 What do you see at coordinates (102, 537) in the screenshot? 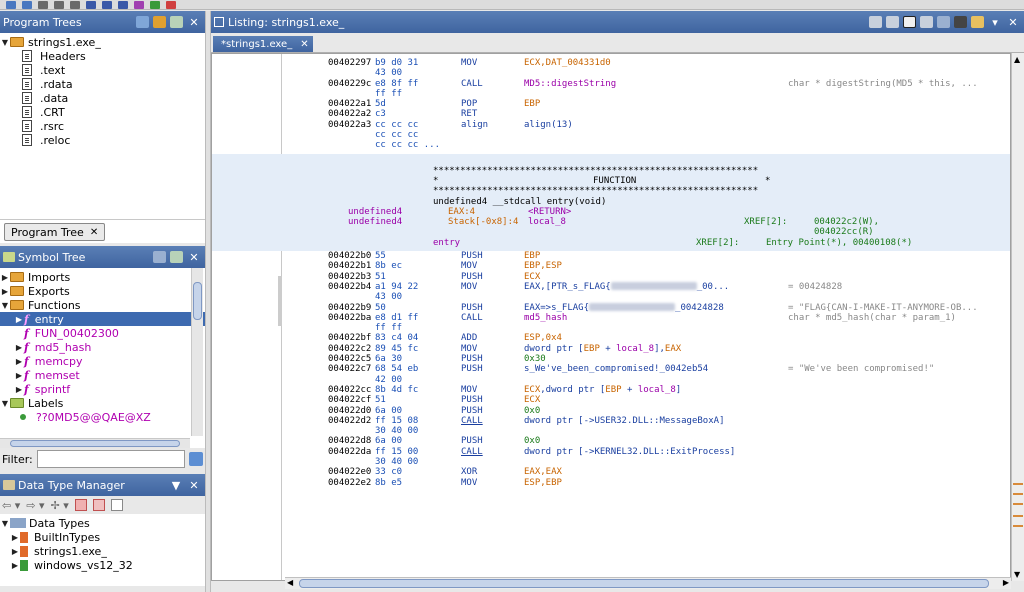
I see `data-type-item: ▶ BuiltInTypes` at bounding box center [102, 537].